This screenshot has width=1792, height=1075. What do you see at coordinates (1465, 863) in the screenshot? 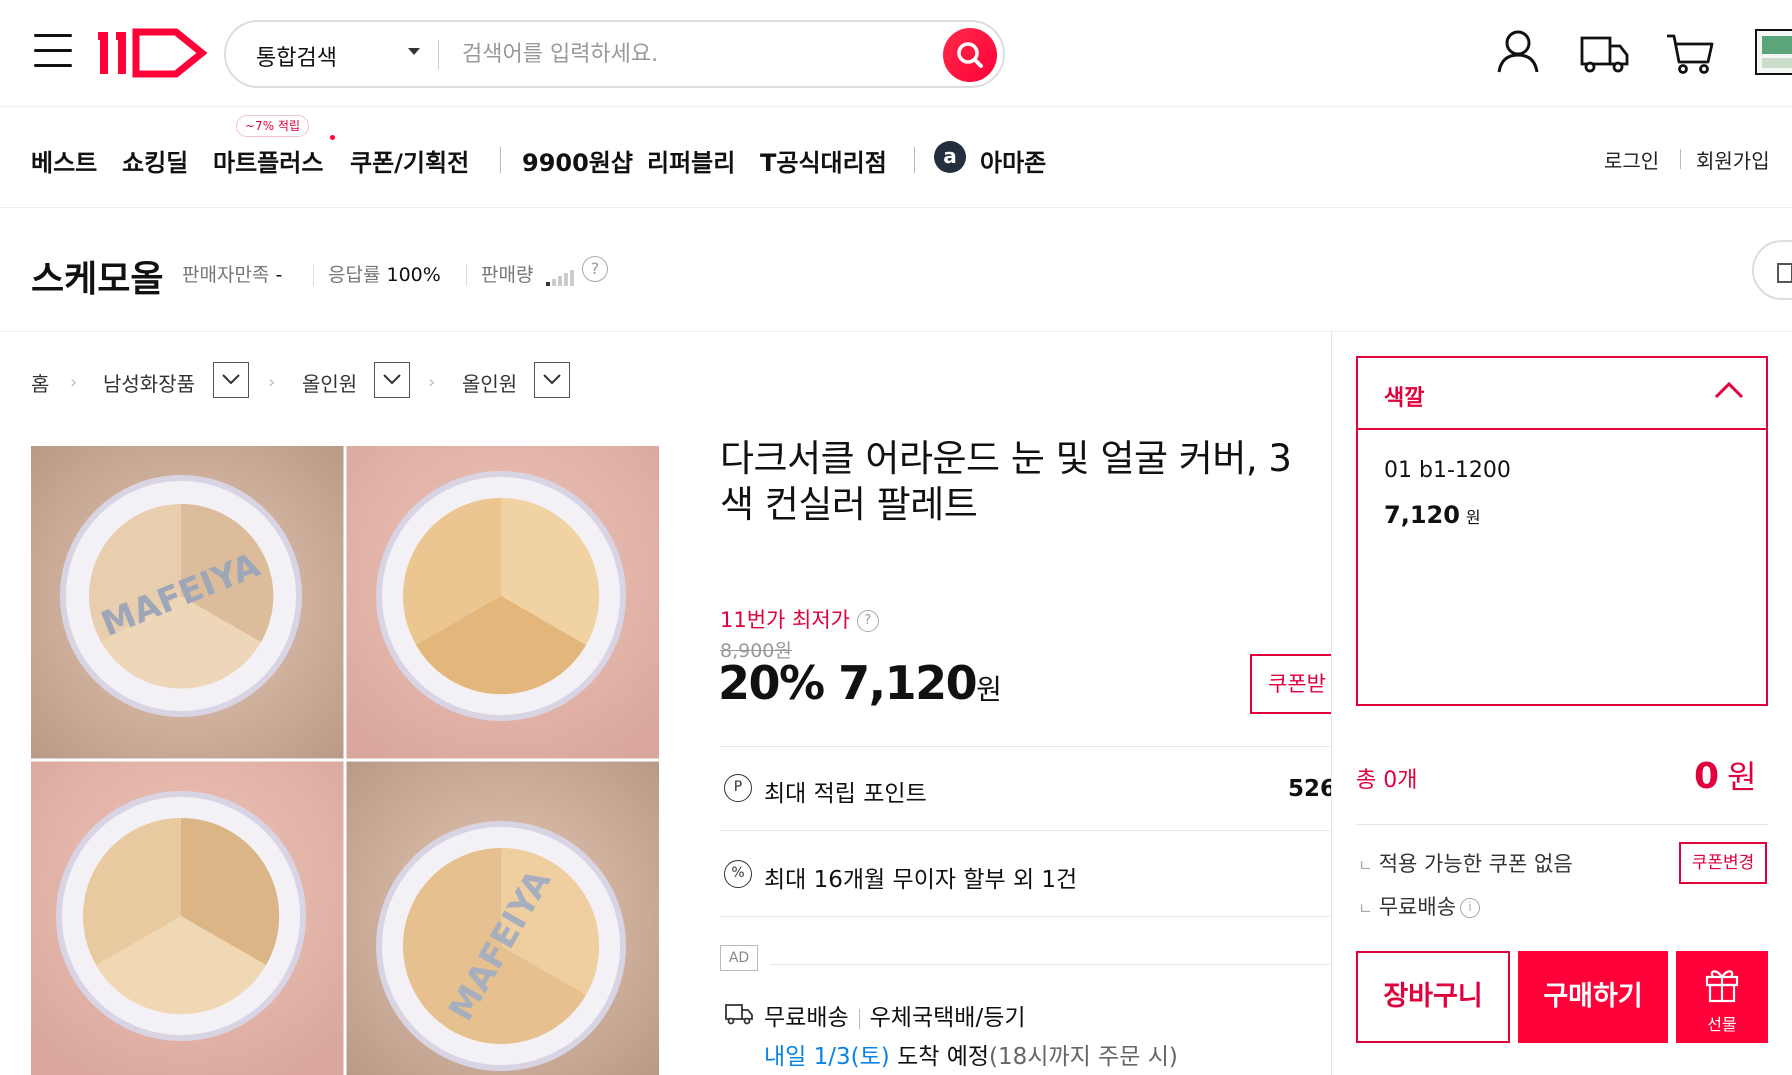
I see `coupon-status: ㄴ 적용 가능한 쿠폰 없음` at bounding box center [1465, 863].